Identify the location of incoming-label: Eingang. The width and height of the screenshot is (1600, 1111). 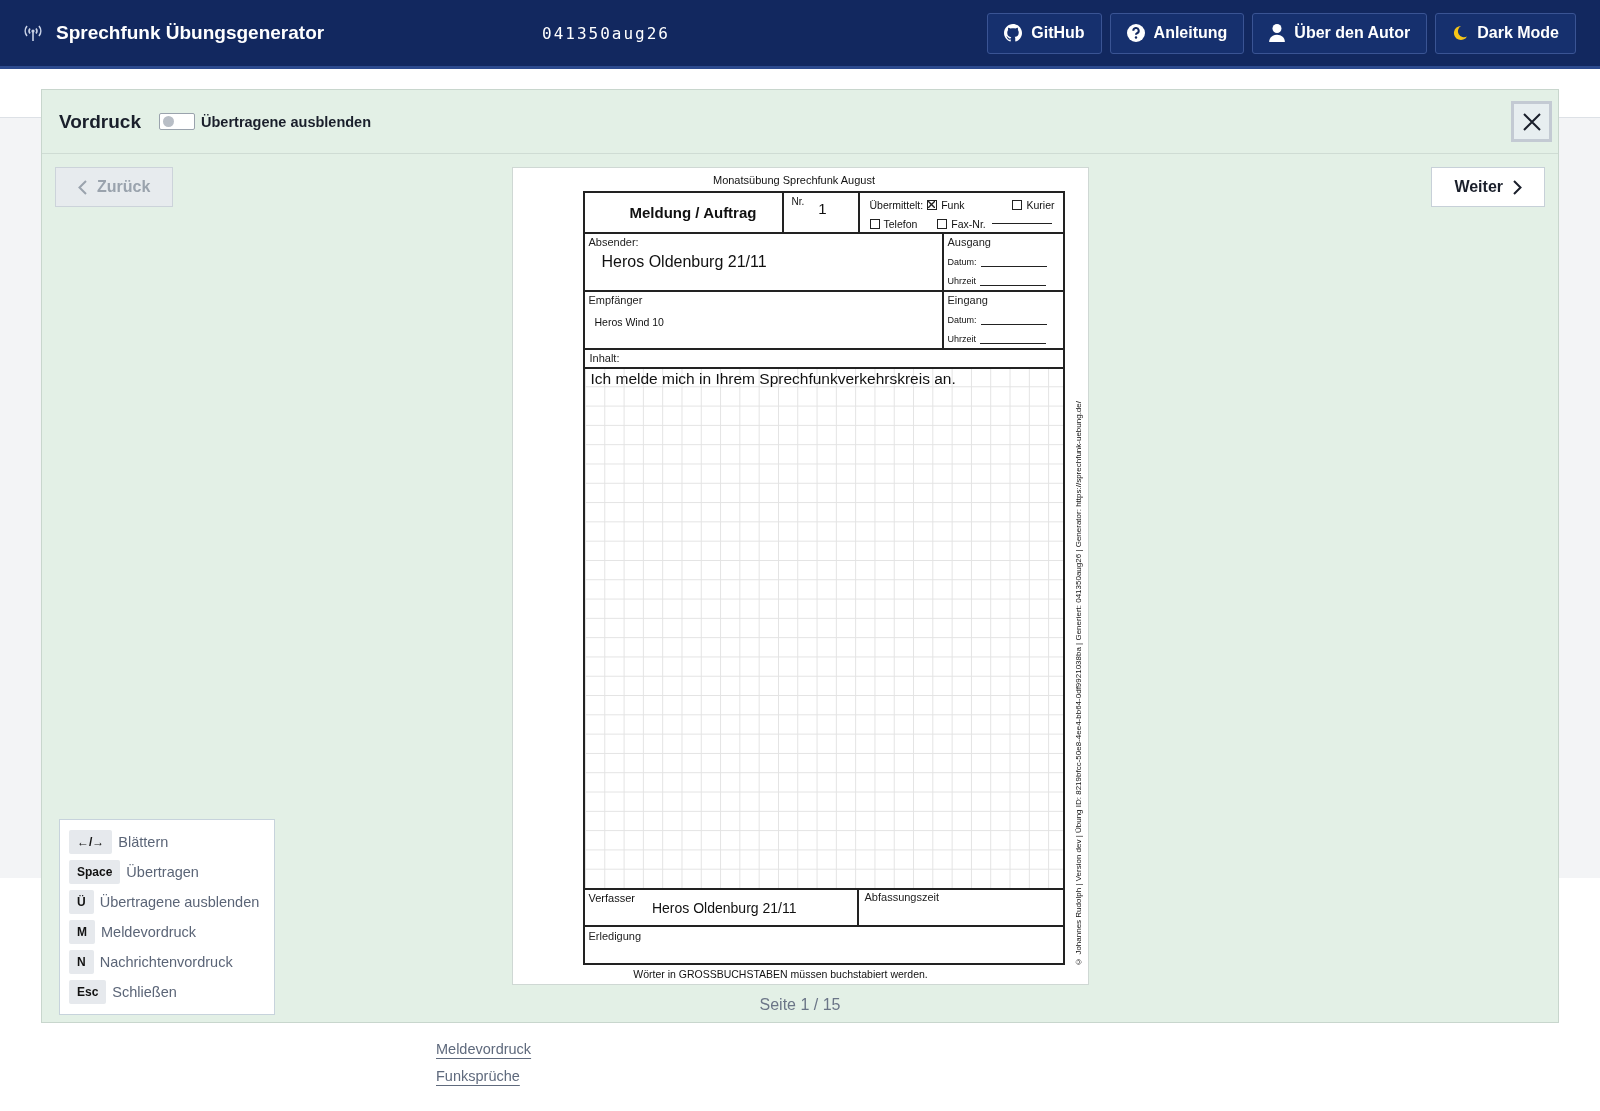
(968, 300).